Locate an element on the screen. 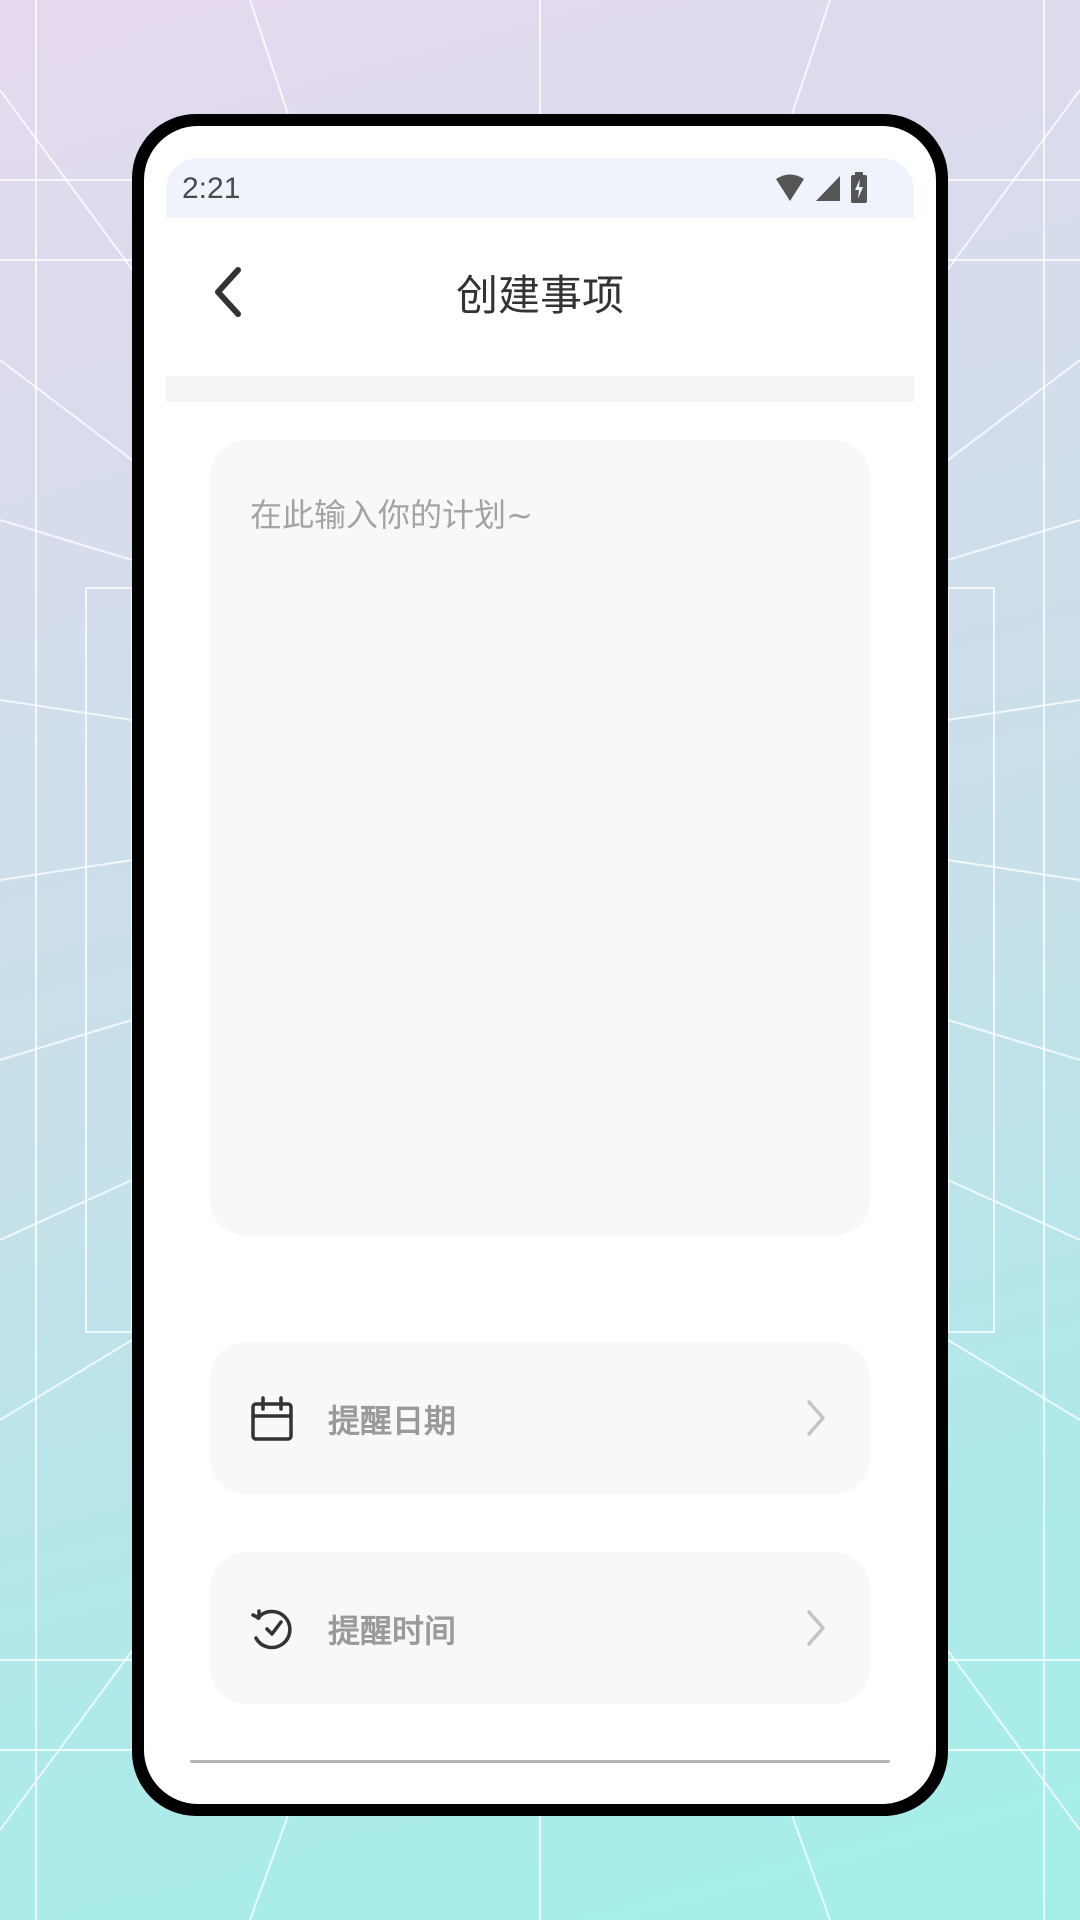  navigation-bar: 创建事项 is located at coordinates (540, 293).